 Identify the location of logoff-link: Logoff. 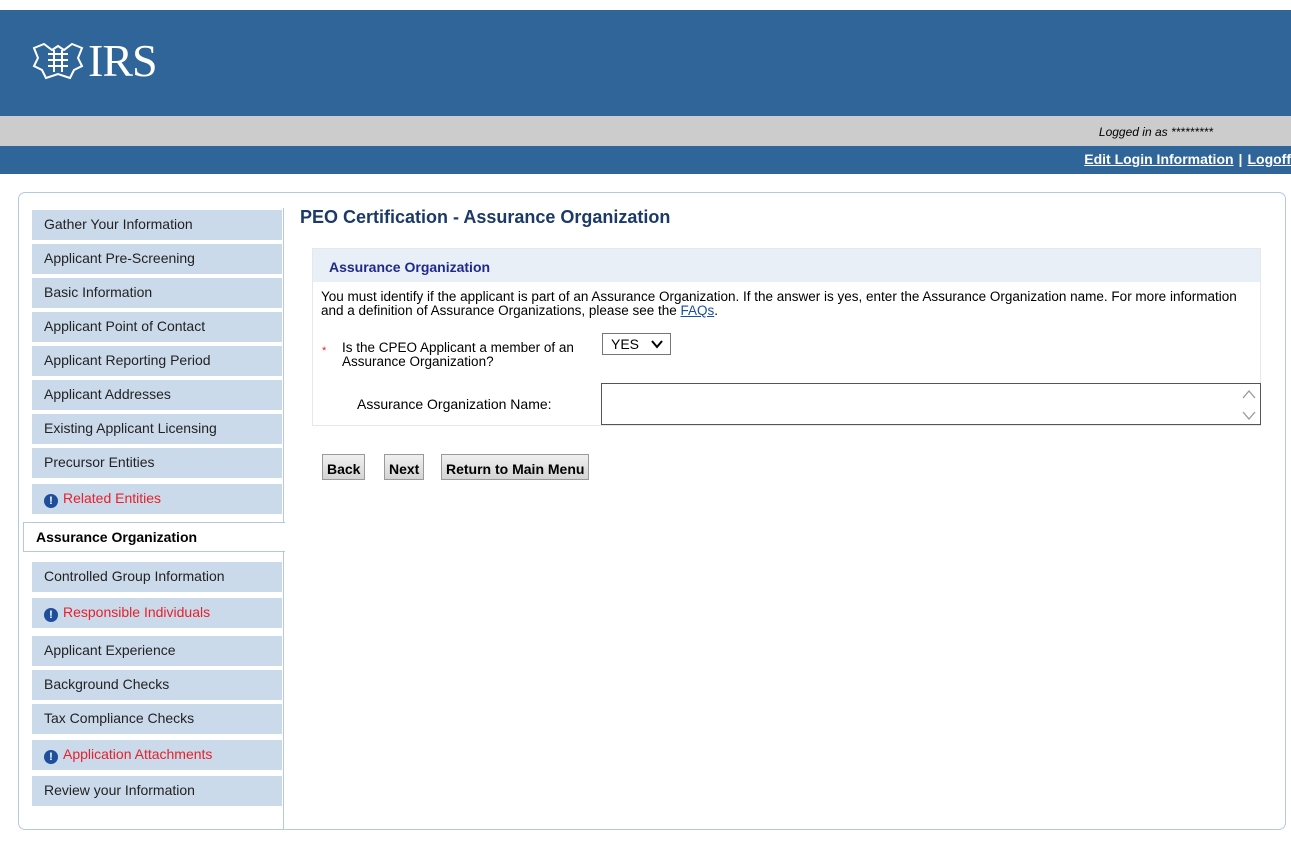
(1269, 159).